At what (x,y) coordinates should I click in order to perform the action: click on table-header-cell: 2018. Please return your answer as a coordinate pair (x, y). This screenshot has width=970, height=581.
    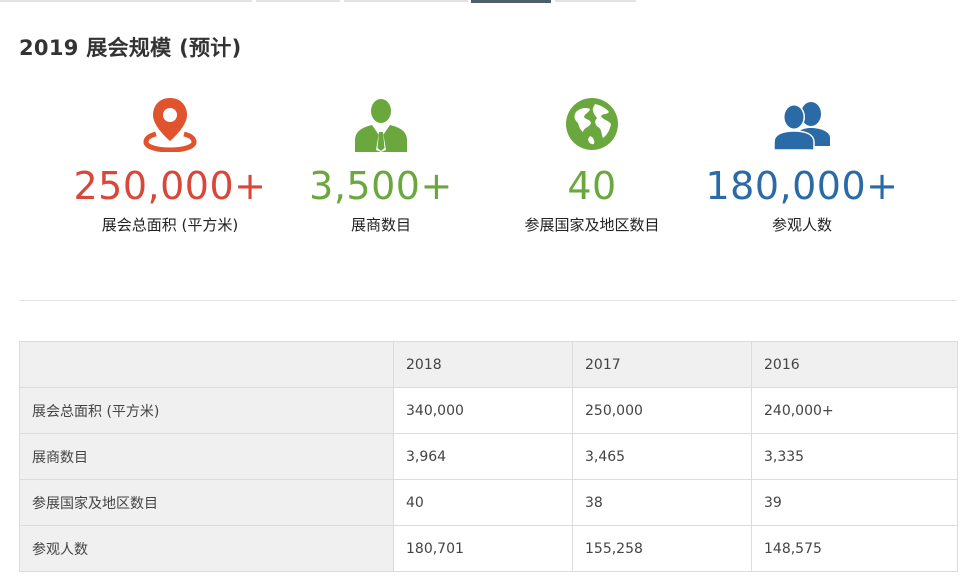
    Looking at the image, I should click on (483, 364).